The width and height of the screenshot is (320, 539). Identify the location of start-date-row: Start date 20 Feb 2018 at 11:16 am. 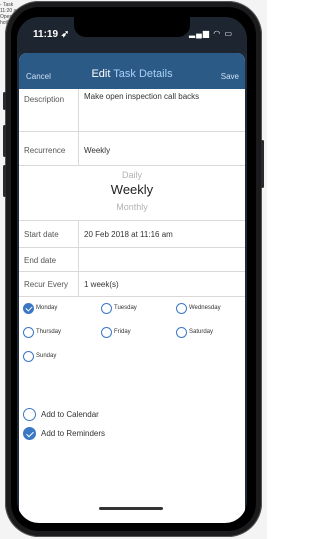
(132, 234).